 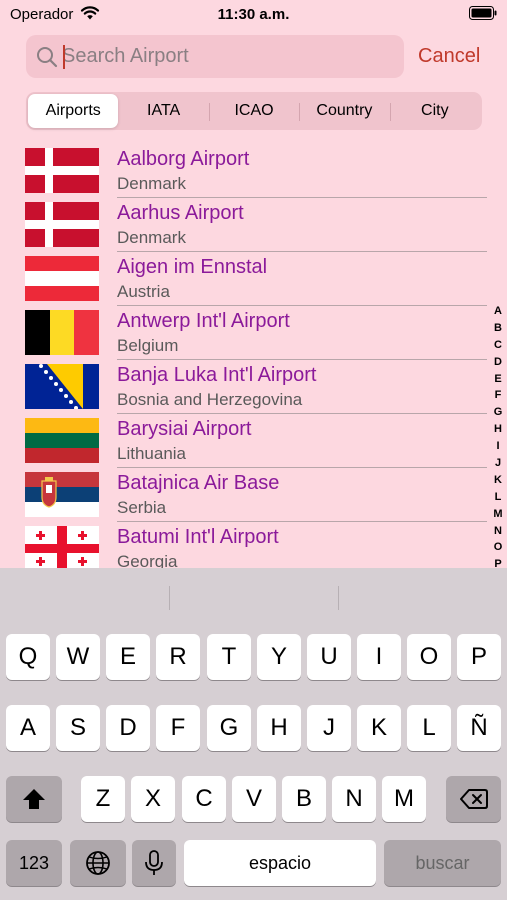 What do you see at coordinates (28, 728) in the screenshot?
I see `key-a: A` at bounding box center [28, 728].